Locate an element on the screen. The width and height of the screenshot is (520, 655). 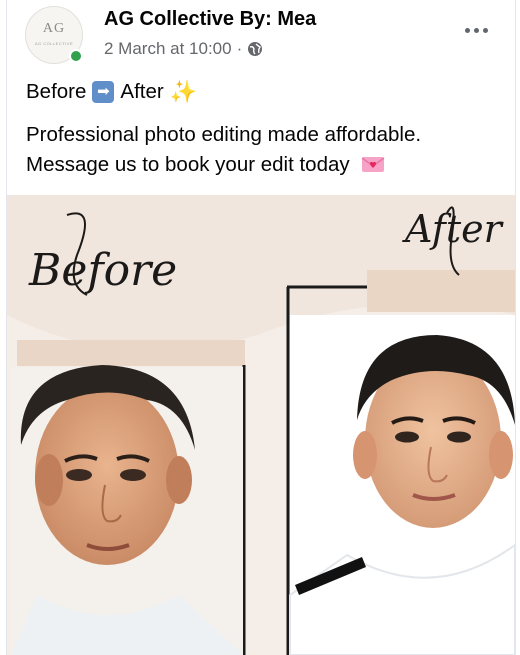
globe-icon is located at coordinates (255, 49).